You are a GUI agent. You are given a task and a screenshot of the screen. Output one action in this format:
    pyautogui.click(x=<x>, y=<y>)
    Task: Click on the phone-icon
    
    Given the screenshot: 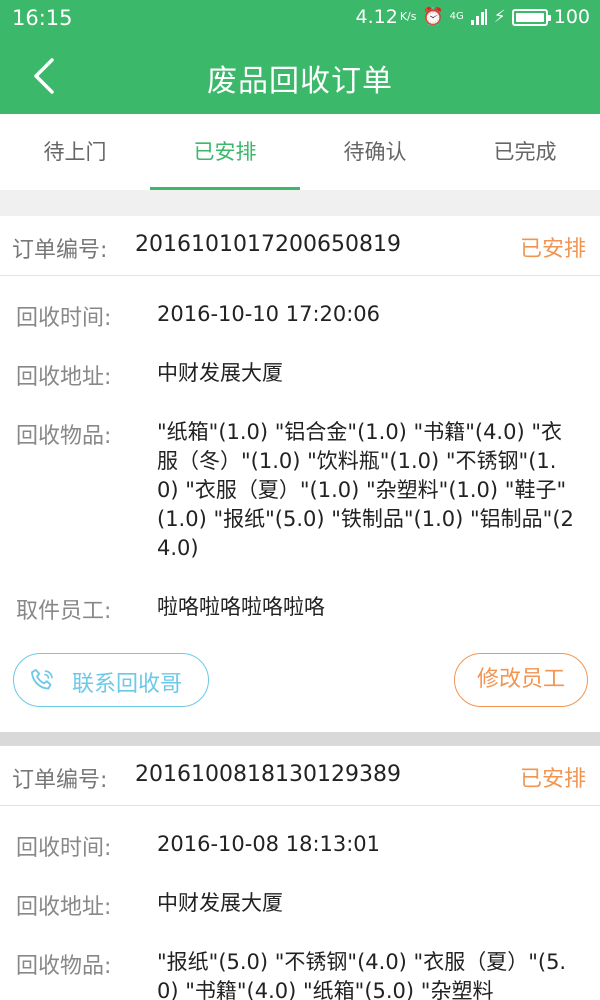 What is the action you would take?
    pyautogui.click(x=42, y=679)
    